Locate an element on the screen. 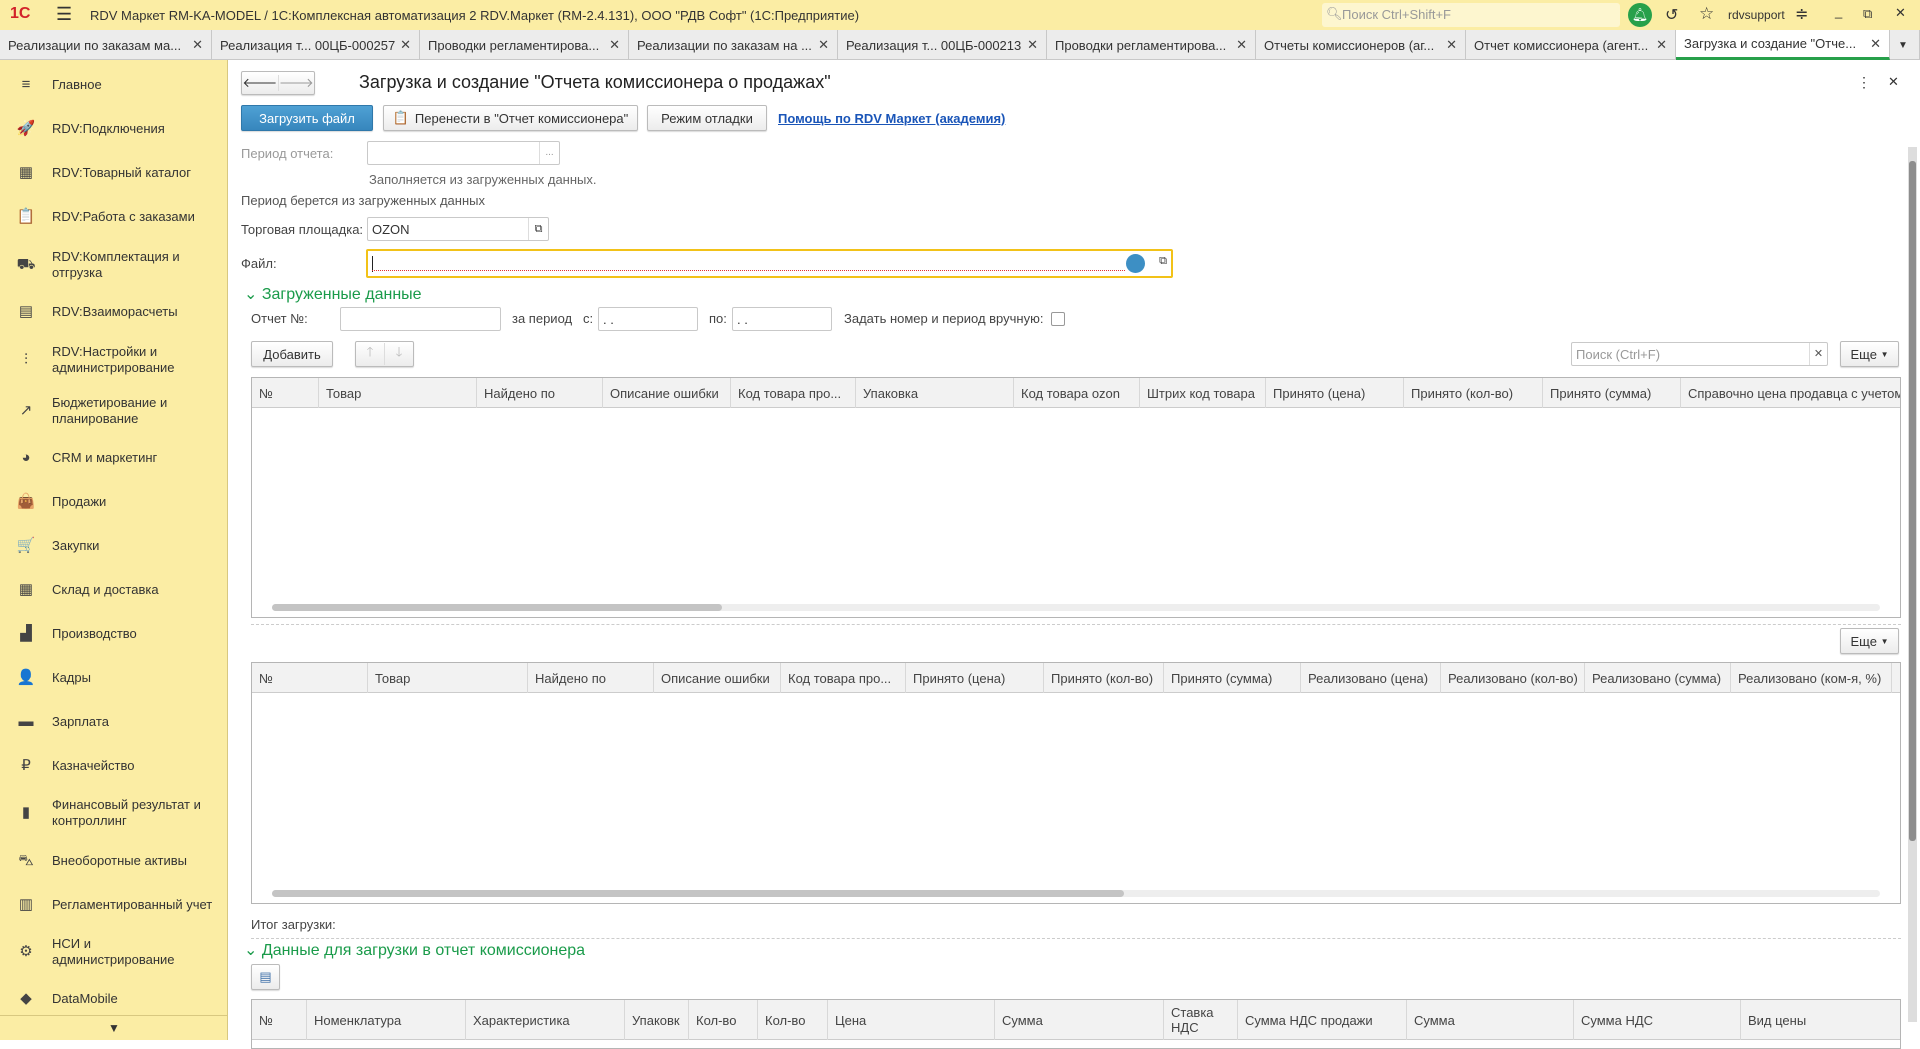  column-header: Принято (сумма) is located at coordinates (1232, 678).